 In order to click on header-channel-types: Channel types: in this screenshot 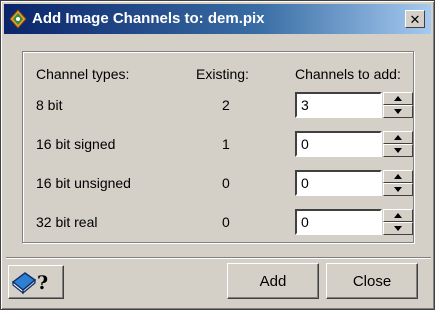, I will do `click(83, 74)`.